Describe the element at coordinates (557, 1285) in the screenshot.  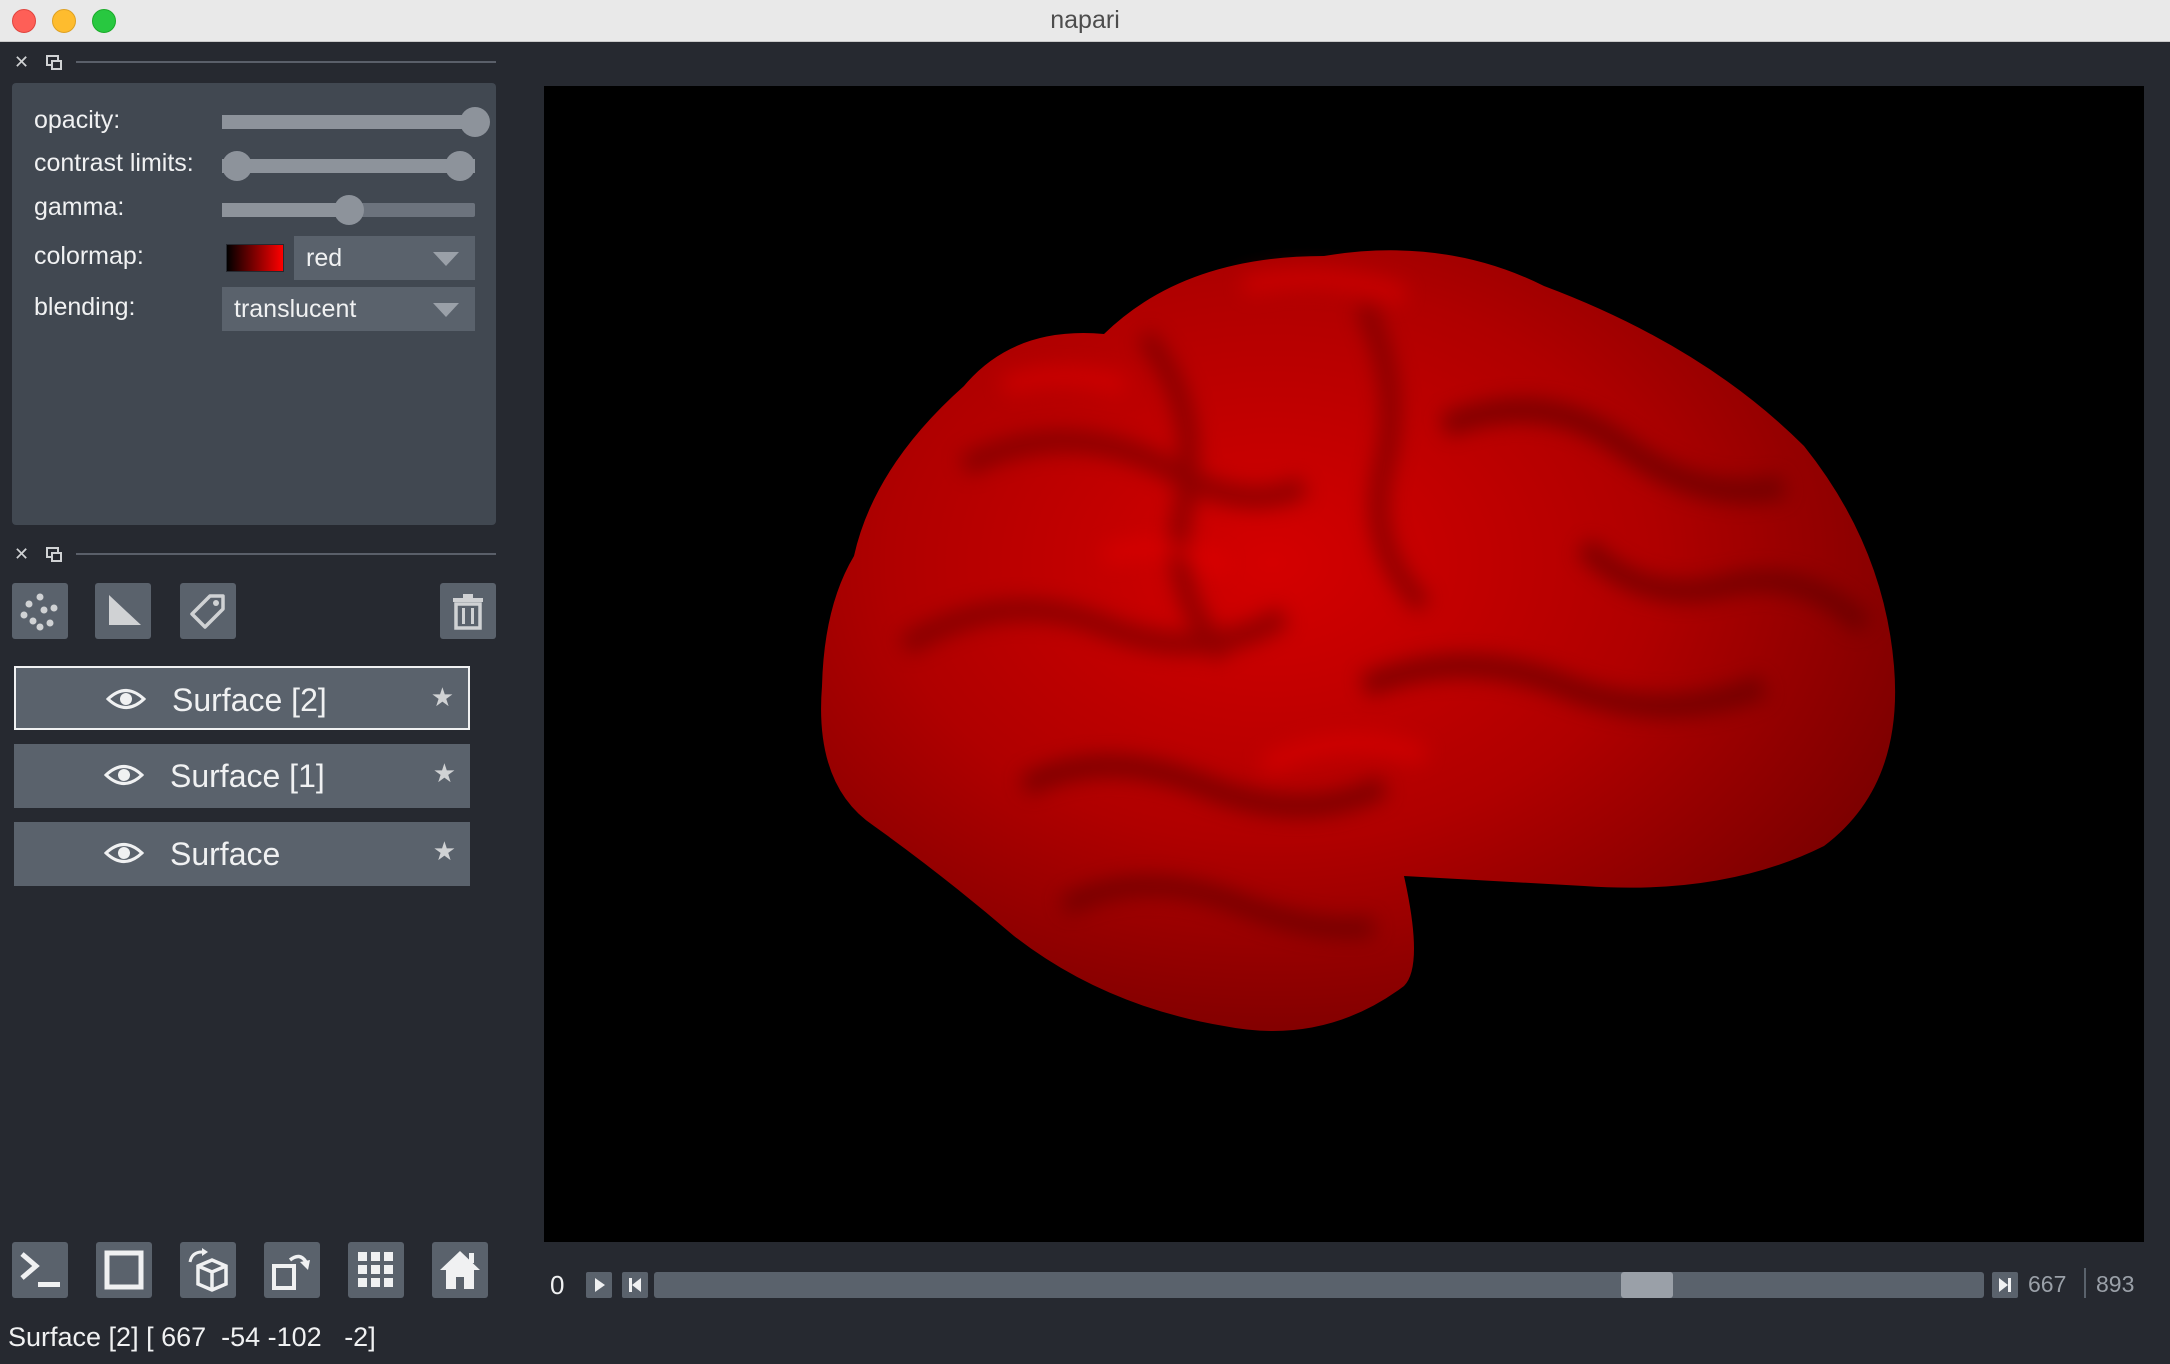
I see `dims-start-label: 0` at that location.